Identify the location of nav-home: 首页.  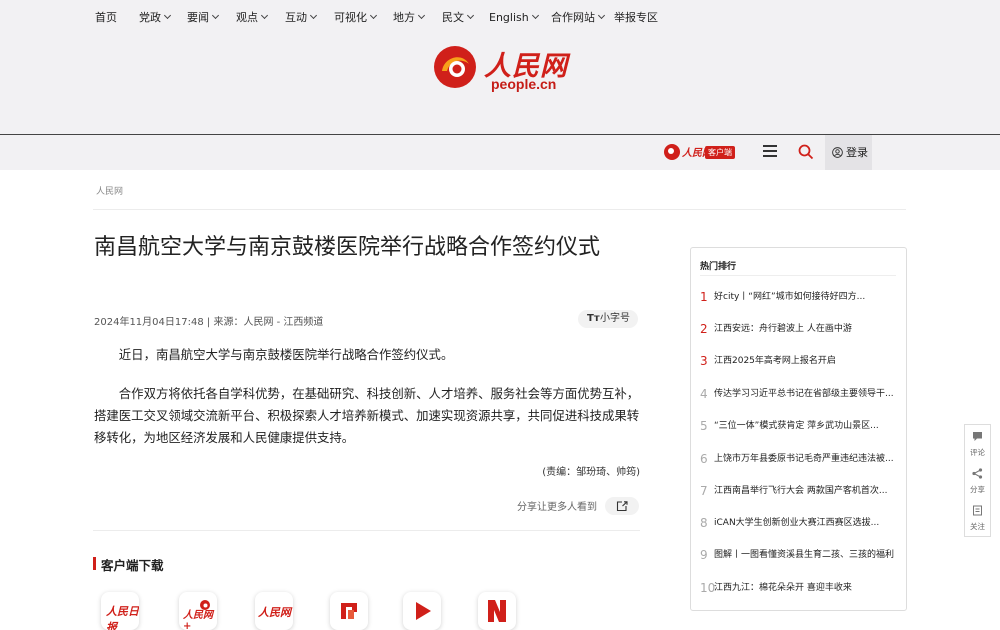
(106, 17).